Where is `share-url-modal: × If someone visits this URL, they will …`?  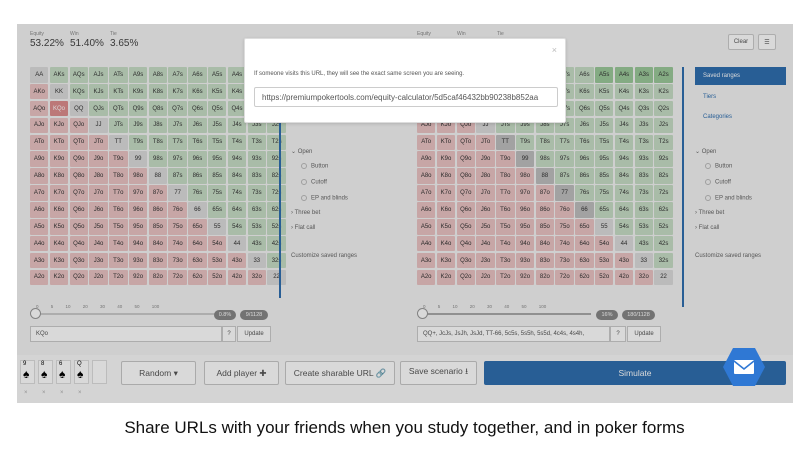 share-url-modal: × If someone visits this URL, they will … is located at coordinates (405, 80).